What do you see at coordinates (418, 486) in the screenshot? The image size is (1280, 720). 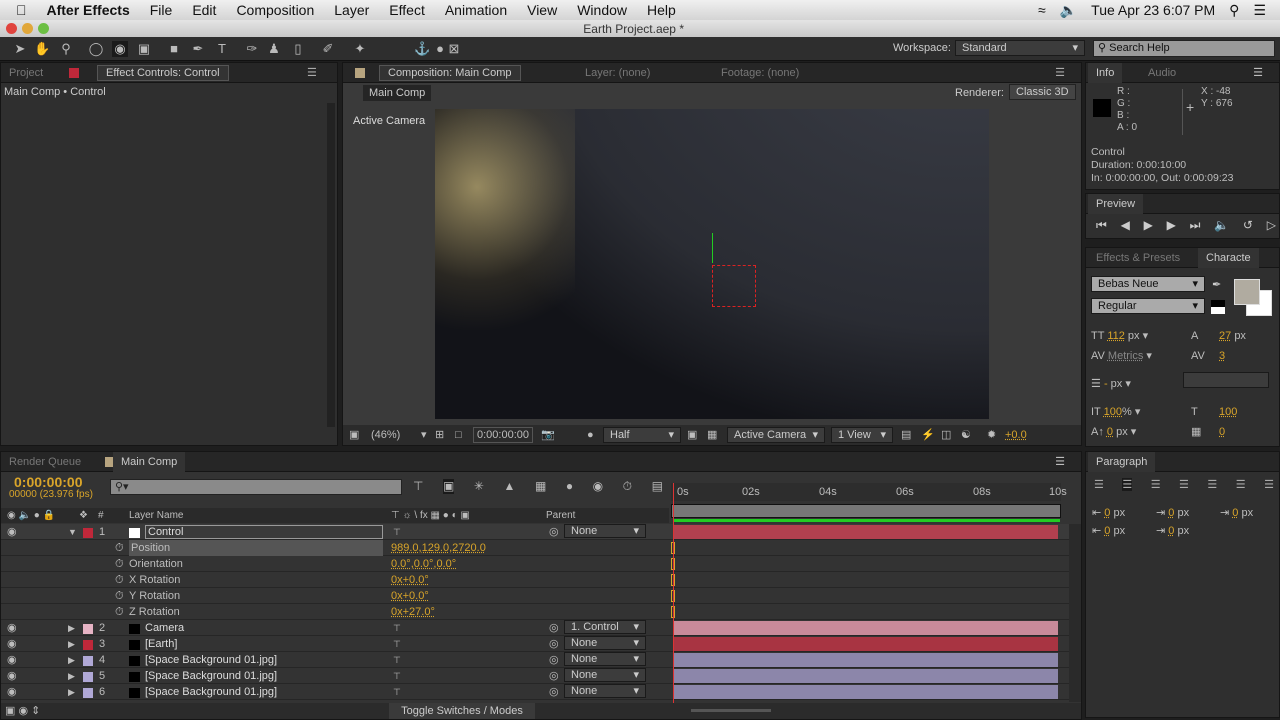 I see `comp-mini-flowchart-icon: ⊤` at bounding box center [418, 486].